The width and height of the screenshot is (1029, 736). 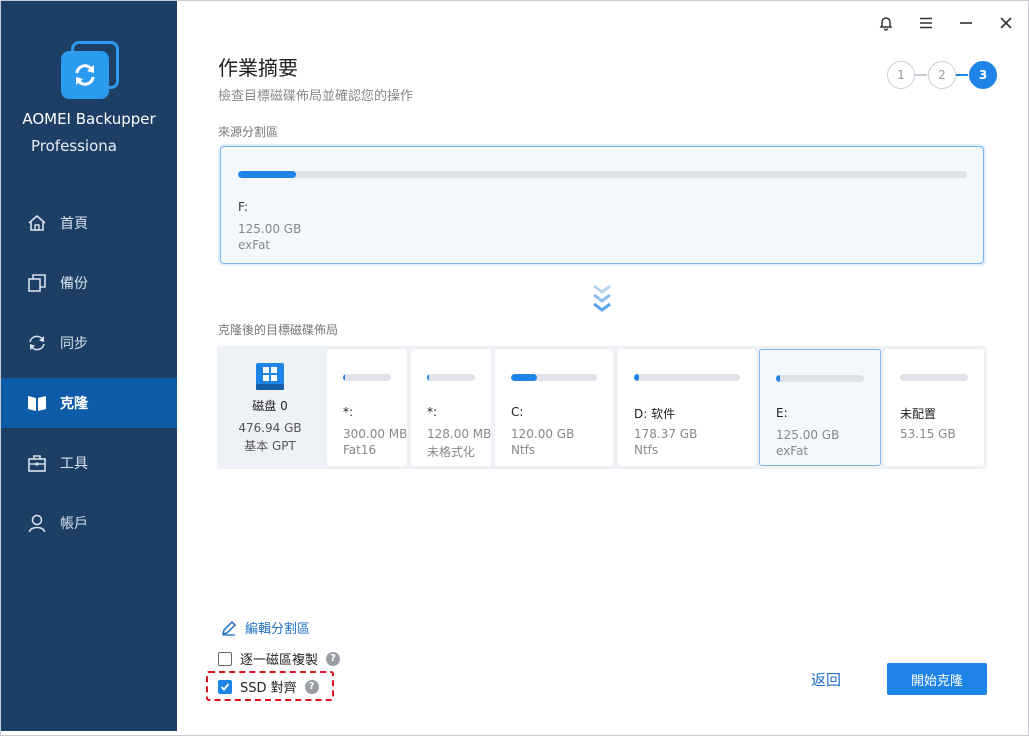 What do you see at coordinates (74, 146) in the screenshot?
I see `app-edition: Professiona` at bounding box center [74, 146].